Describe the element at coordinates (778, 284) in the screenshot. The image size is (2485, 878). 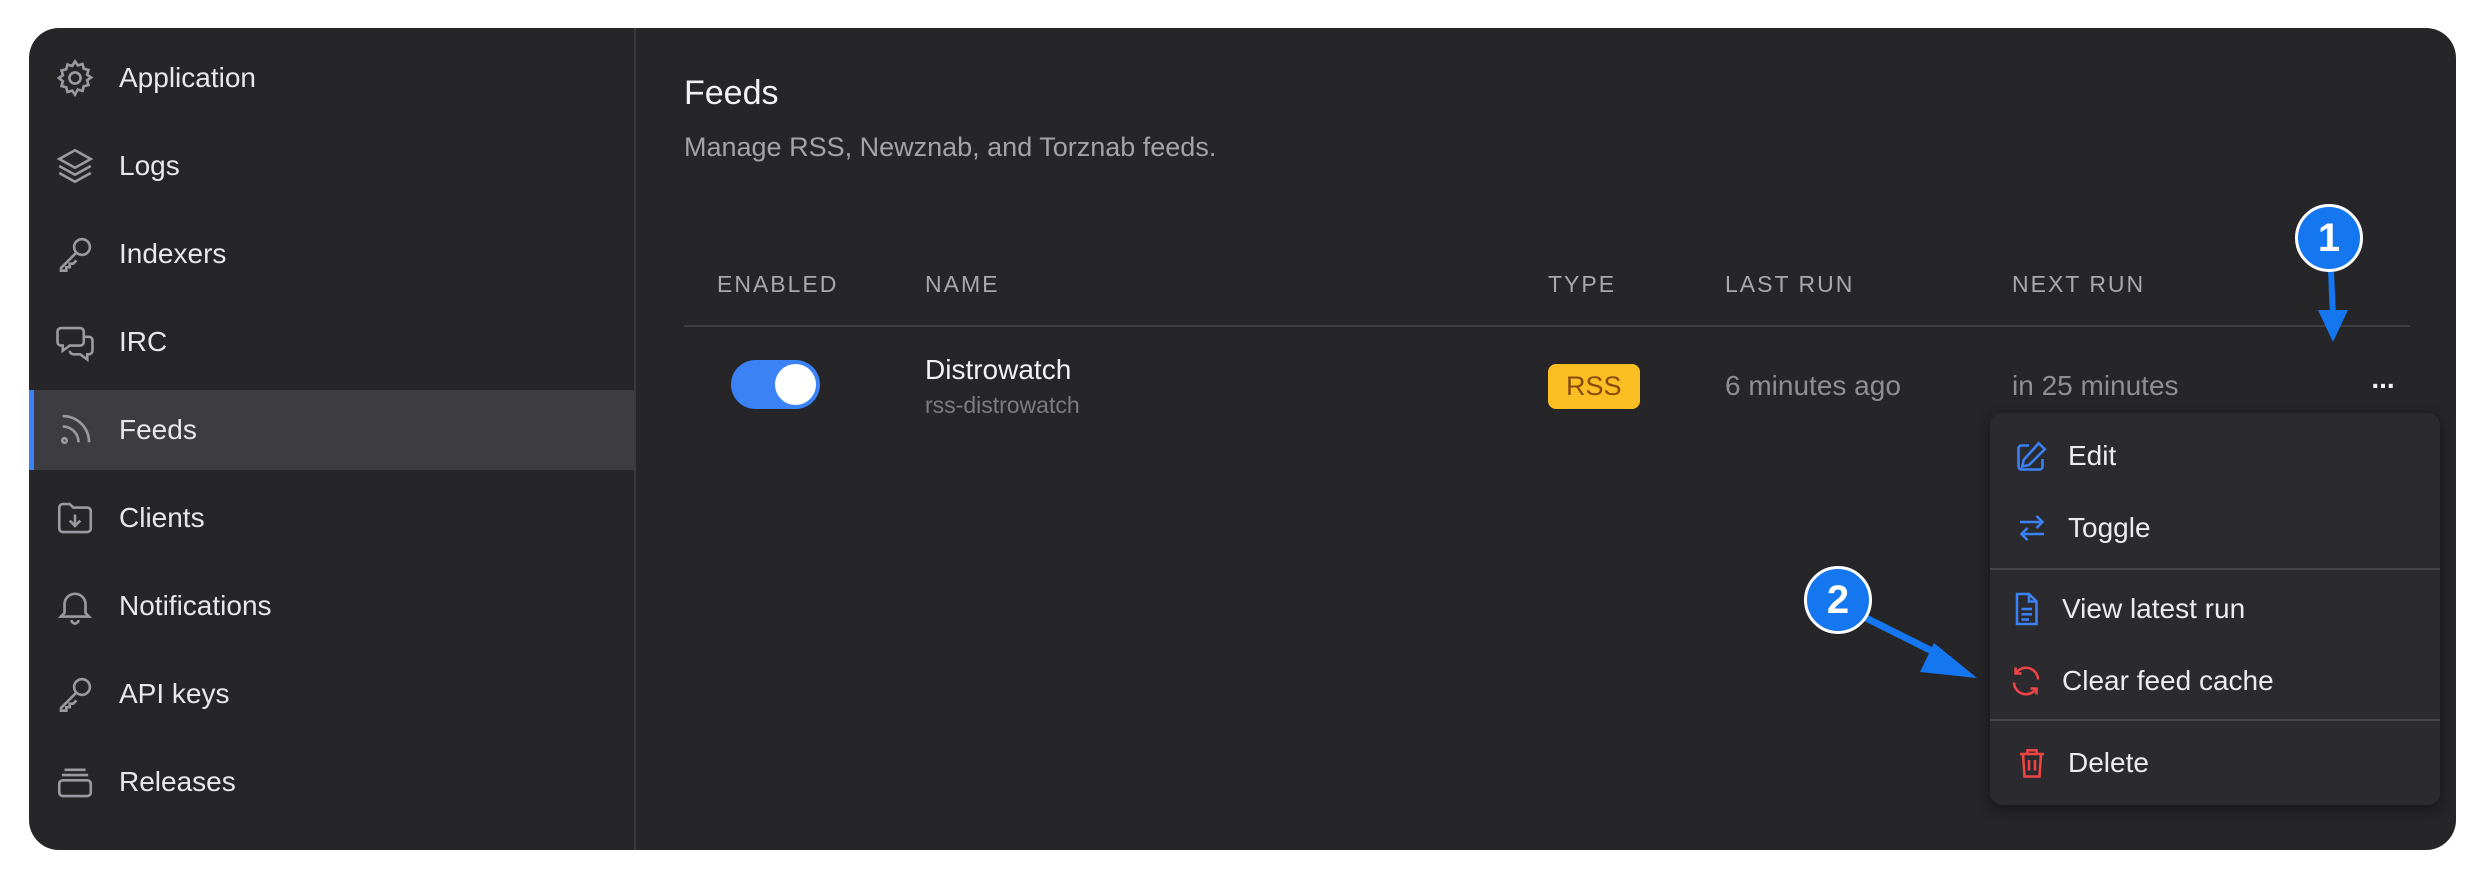
I see `column-header-enabled: Enabled` at that location.